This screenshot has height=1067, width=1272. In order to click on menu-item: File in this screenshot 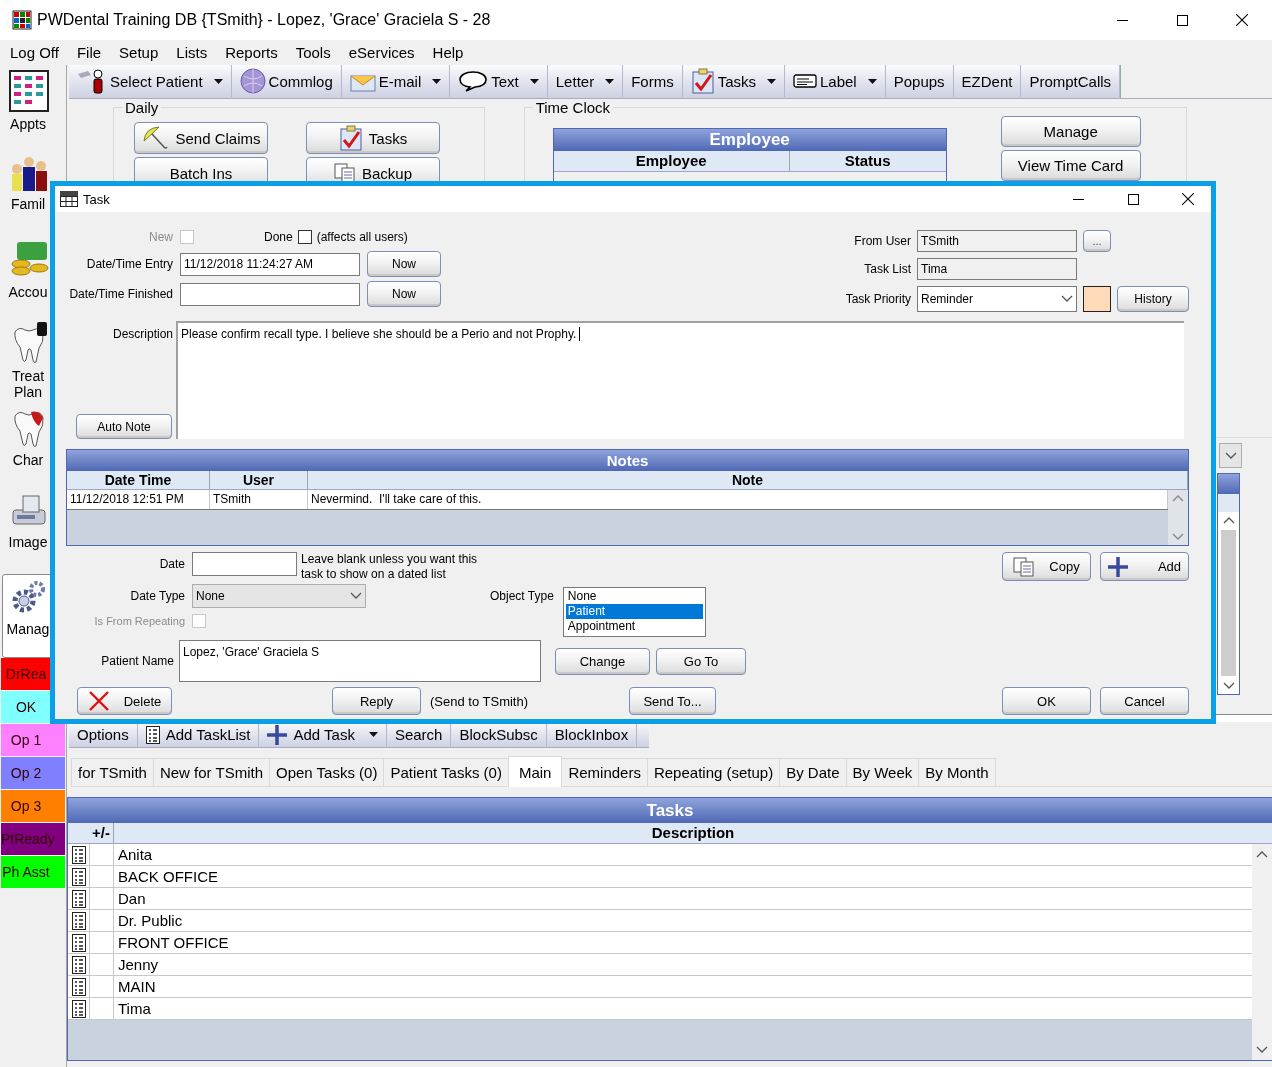, I will do `click(89, 52)`.